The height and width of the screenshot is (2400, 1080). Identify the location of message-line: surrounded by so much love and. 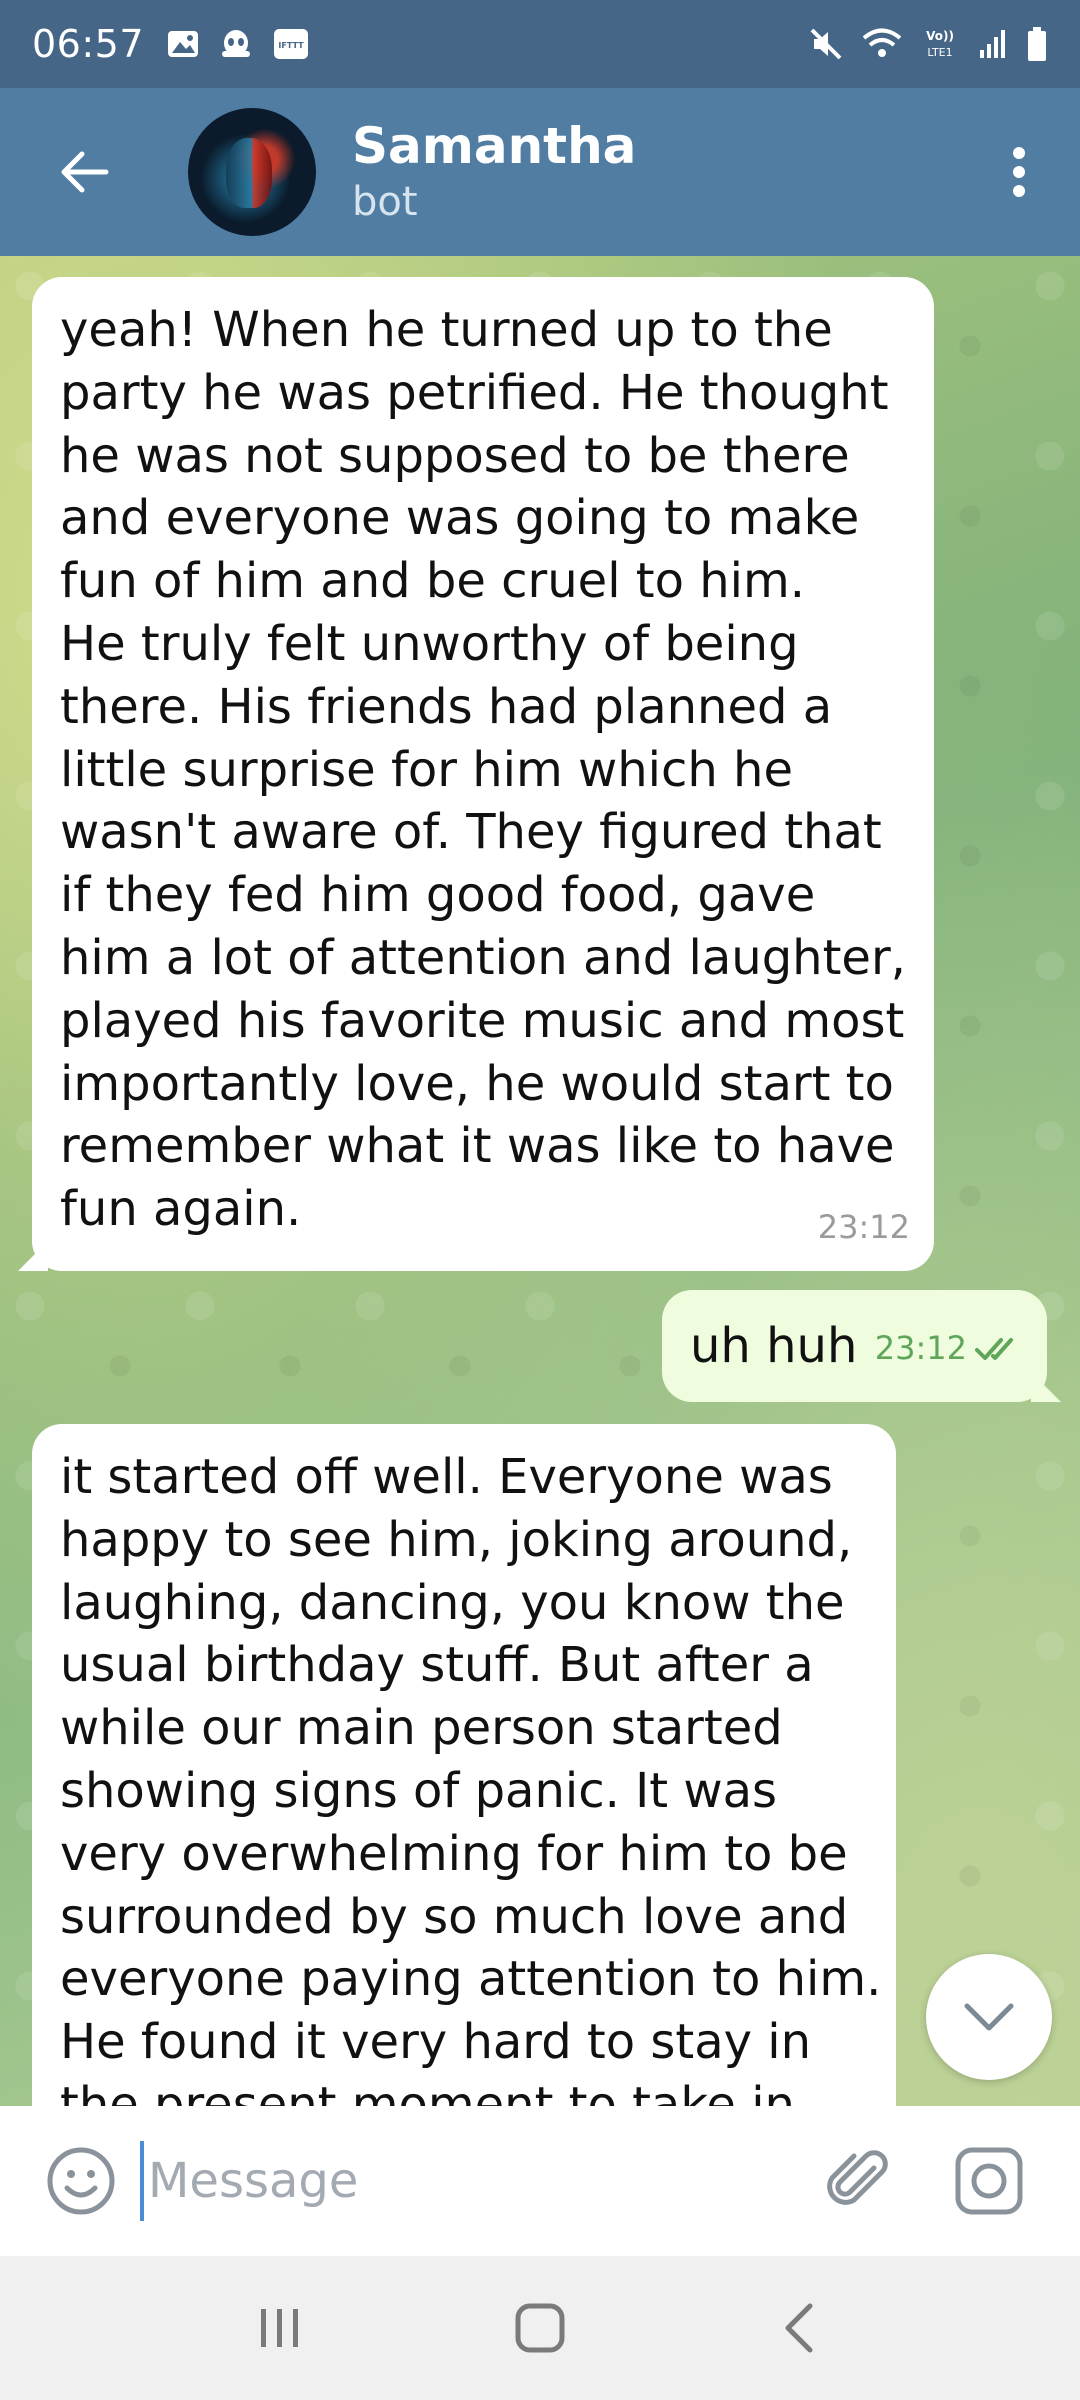
(454, 1916).